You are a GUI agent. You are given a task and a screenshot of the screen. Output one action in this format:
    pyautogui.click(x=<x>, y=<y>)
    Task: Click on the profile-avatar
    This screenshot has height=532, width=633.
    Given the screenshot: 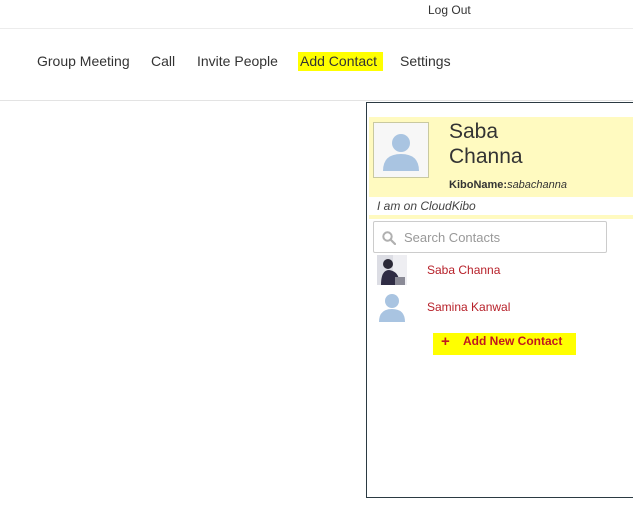 What is the action you would take?
    pyautogui.click(x=401, y=150)
    